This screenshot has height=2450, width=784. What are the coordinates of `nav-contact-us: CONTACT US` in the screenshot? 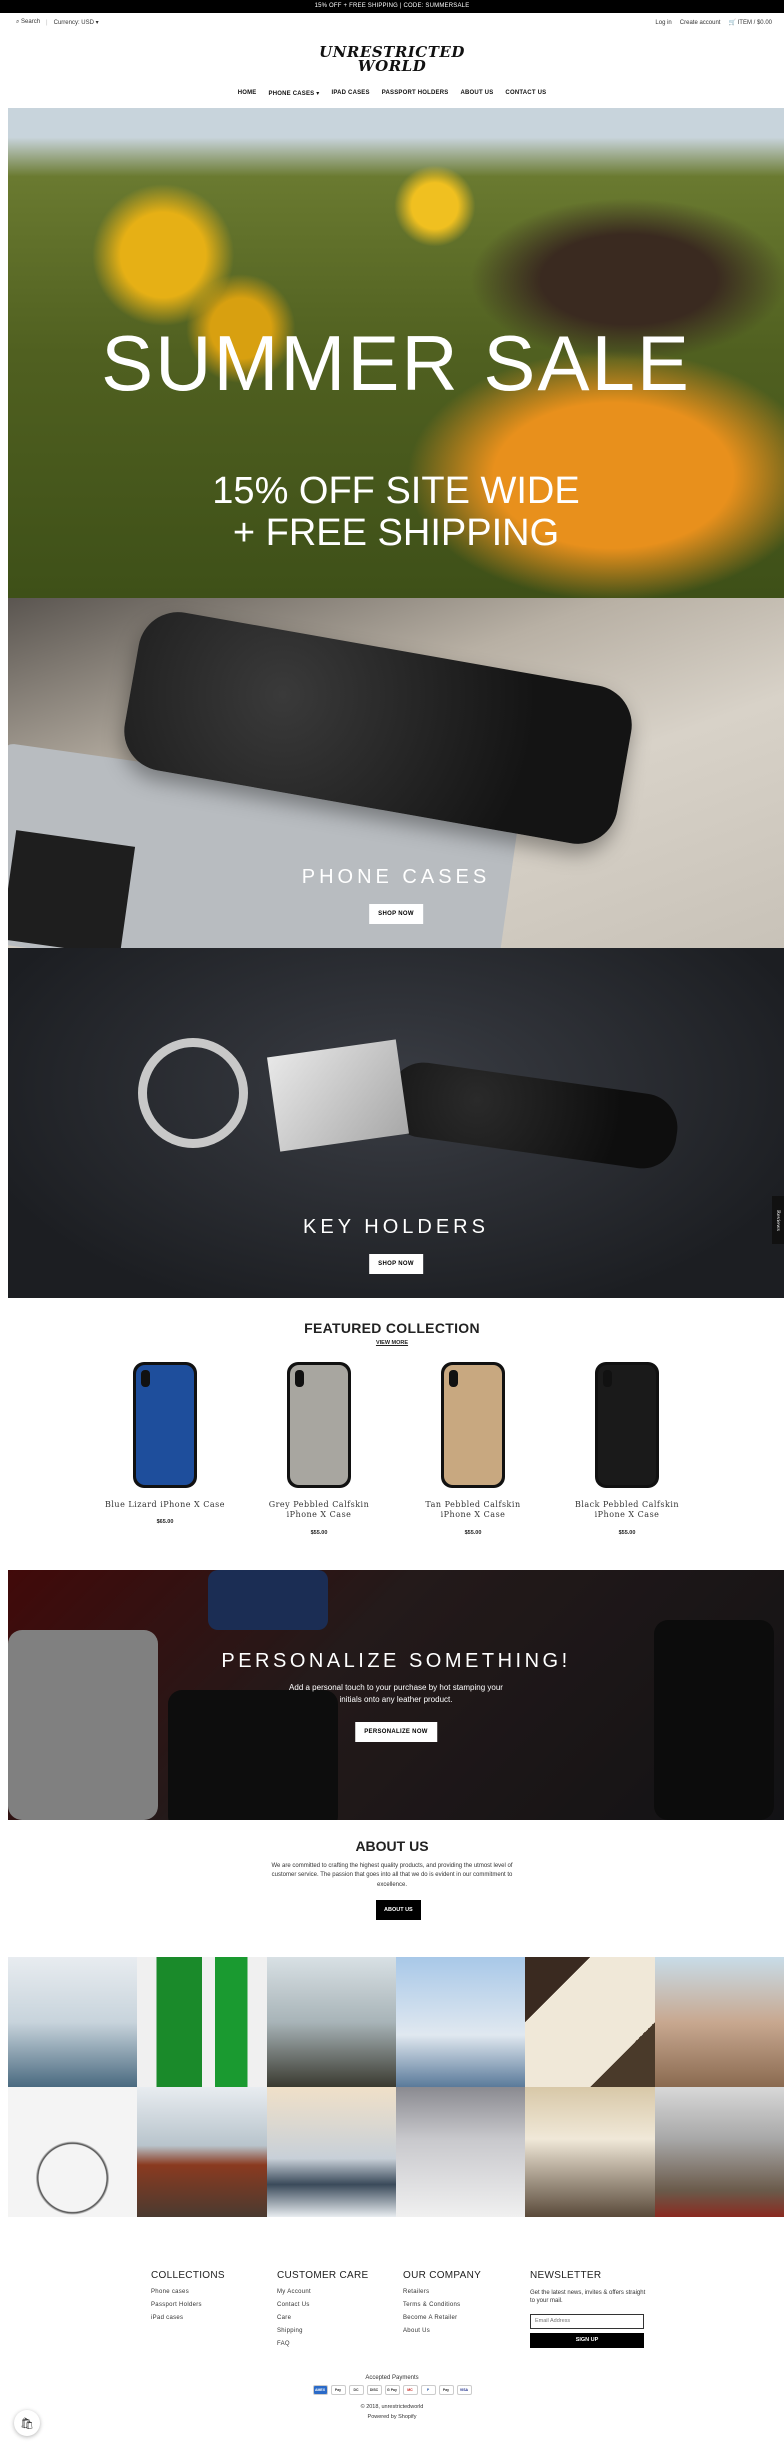 It's located at (525, 93).